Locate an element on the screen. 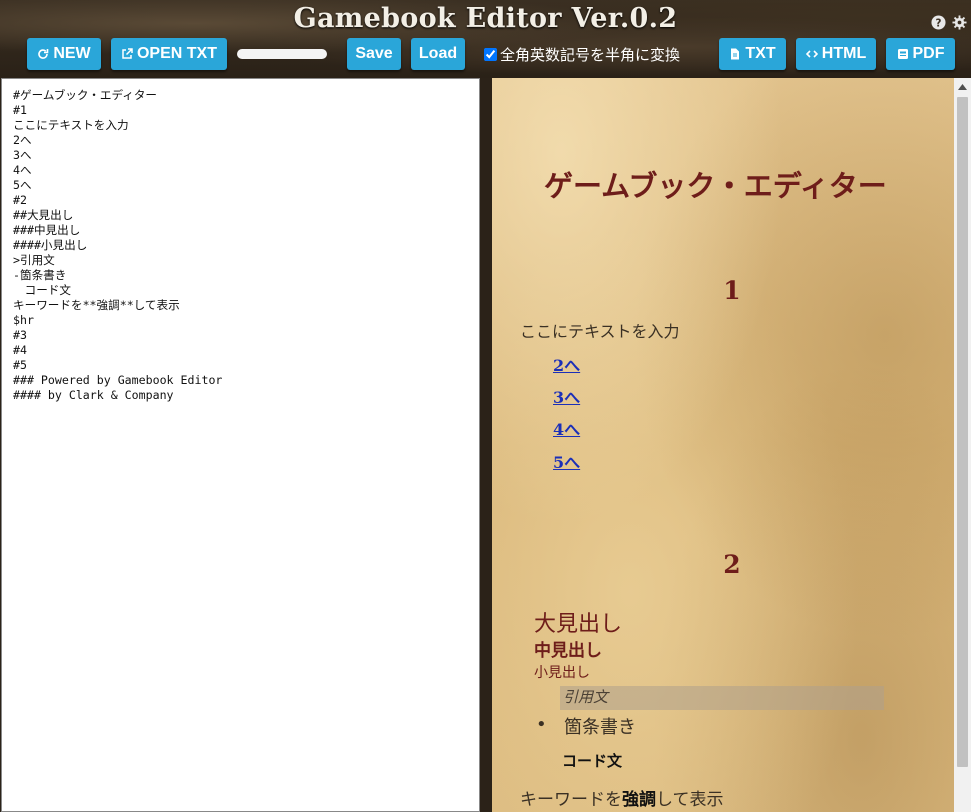 The width and height of the screenshot is (971, 812). editor-line: #ゲームブック・エディター is located at coordinates (85, 95).